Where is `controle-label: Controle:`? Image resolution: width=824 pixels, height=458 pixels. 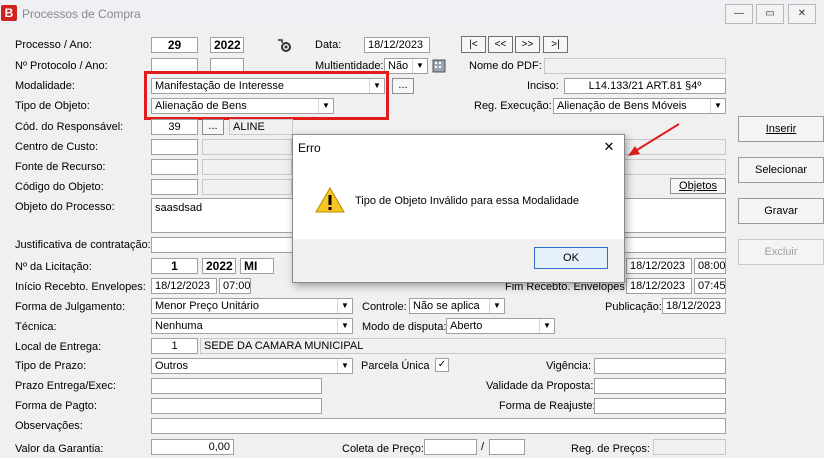 controle-label: Controle: is located at coordinates (384, 307).